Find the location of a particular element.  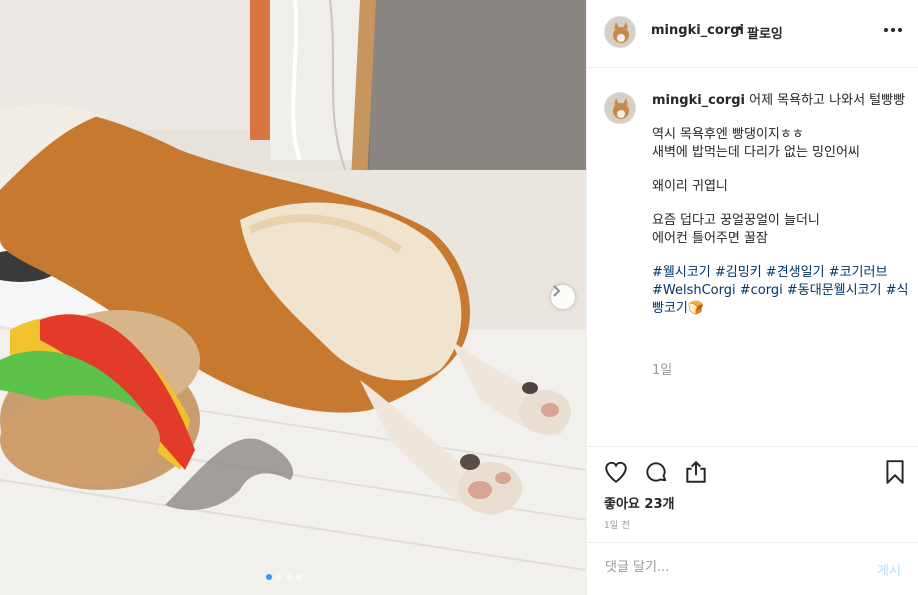

caption-avatar is located at coordinates (620, 108).